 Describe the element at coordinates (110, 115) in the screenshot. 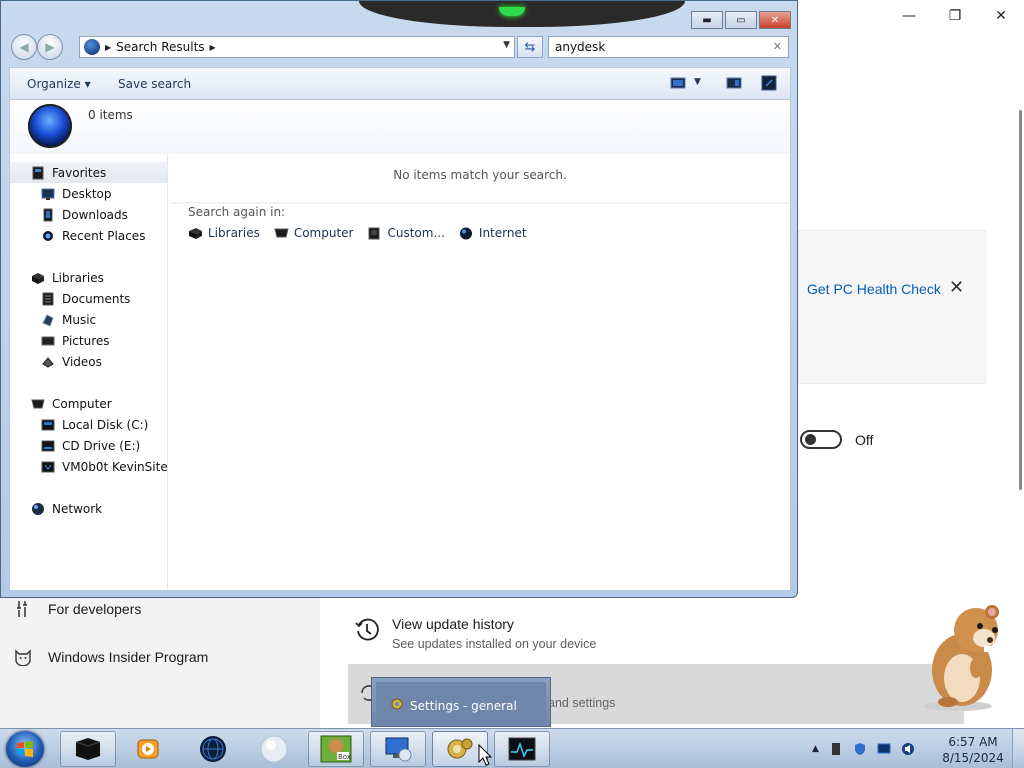

I see `item-count: 0 items` at that location.